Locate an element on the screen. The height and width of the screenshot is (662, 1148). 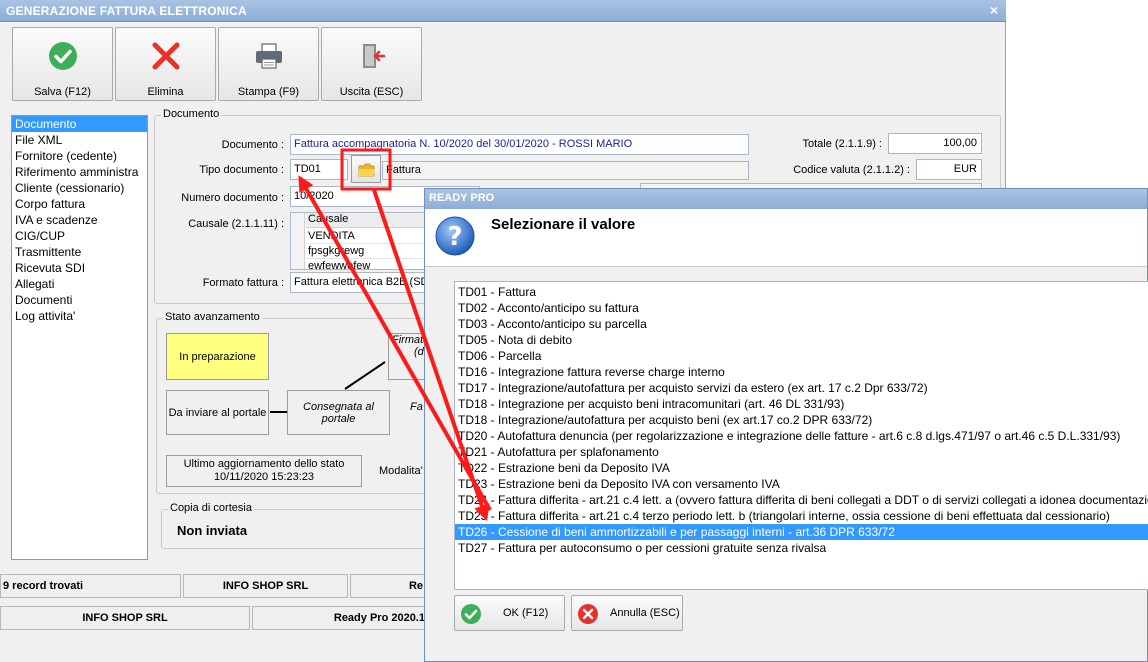
codice-valuta-label: Codice valuta (2.1.1.2) : is located at coordinates (851, 170).